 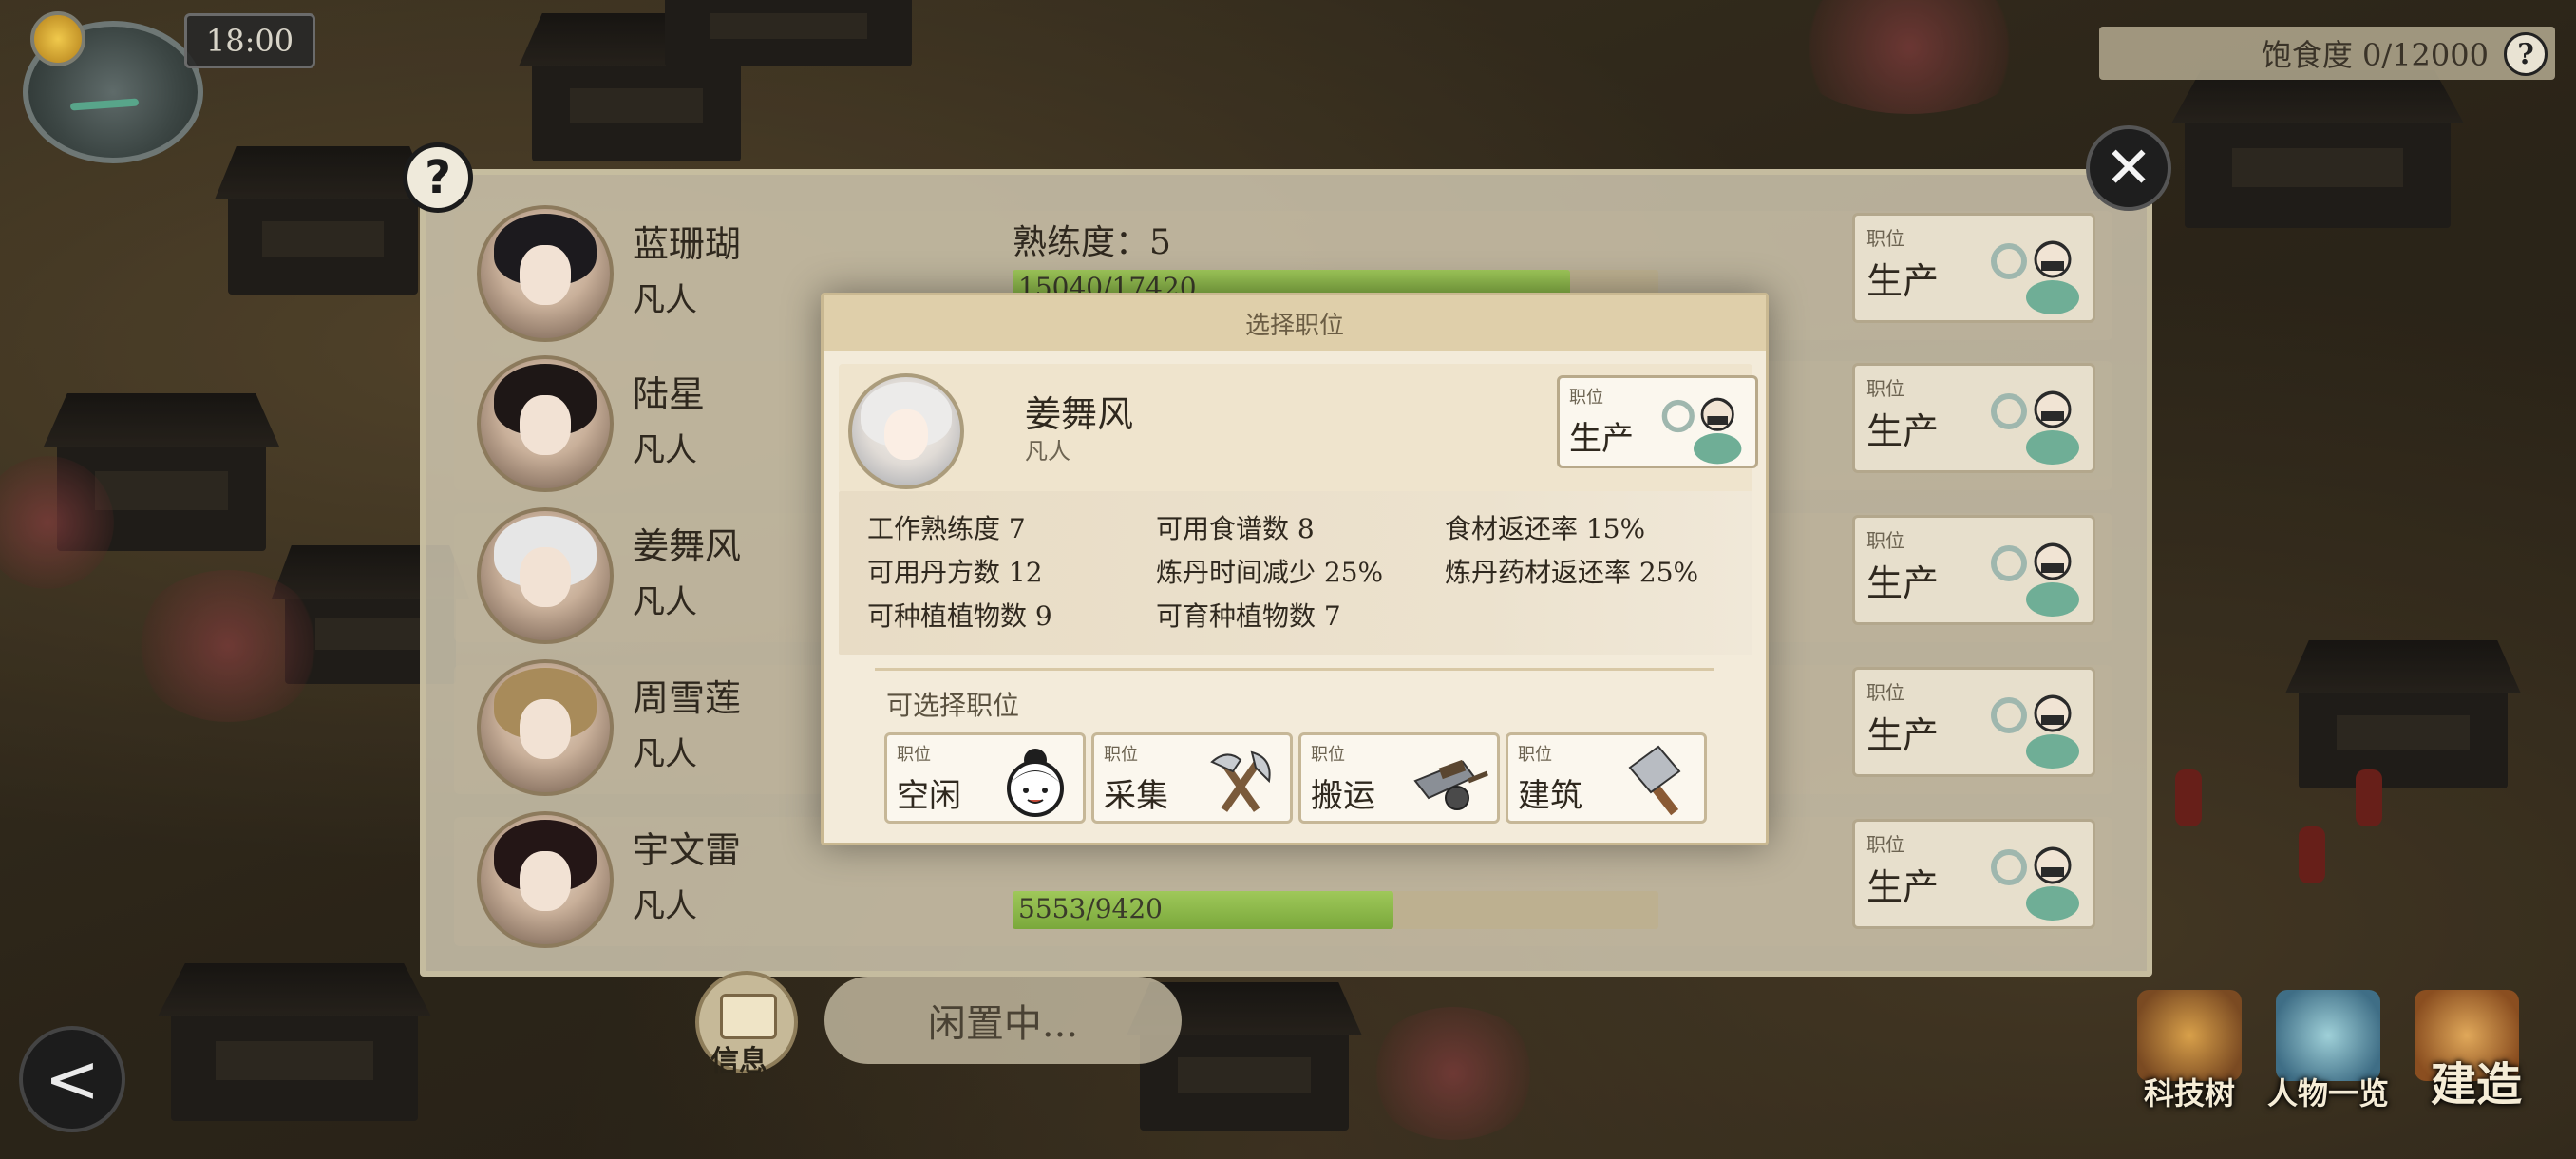 I want to click on panel-close-button: ✕, so click(x=2128, y=168).